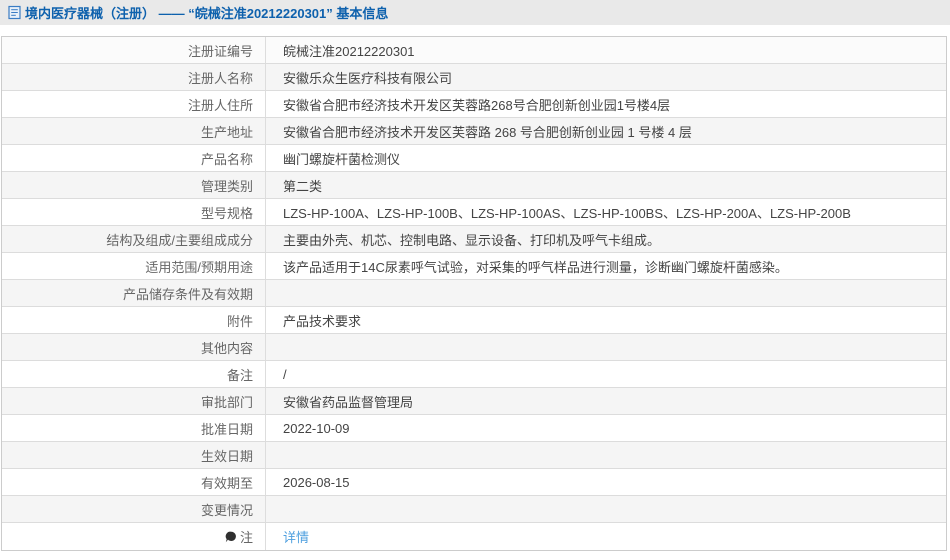 Image resolution: width=950 pixels, height=560 pixels. What do you see at coordinates (285, 374) in the screenshot?
I see `row-value-text: /` at bounding box center [285, 374].